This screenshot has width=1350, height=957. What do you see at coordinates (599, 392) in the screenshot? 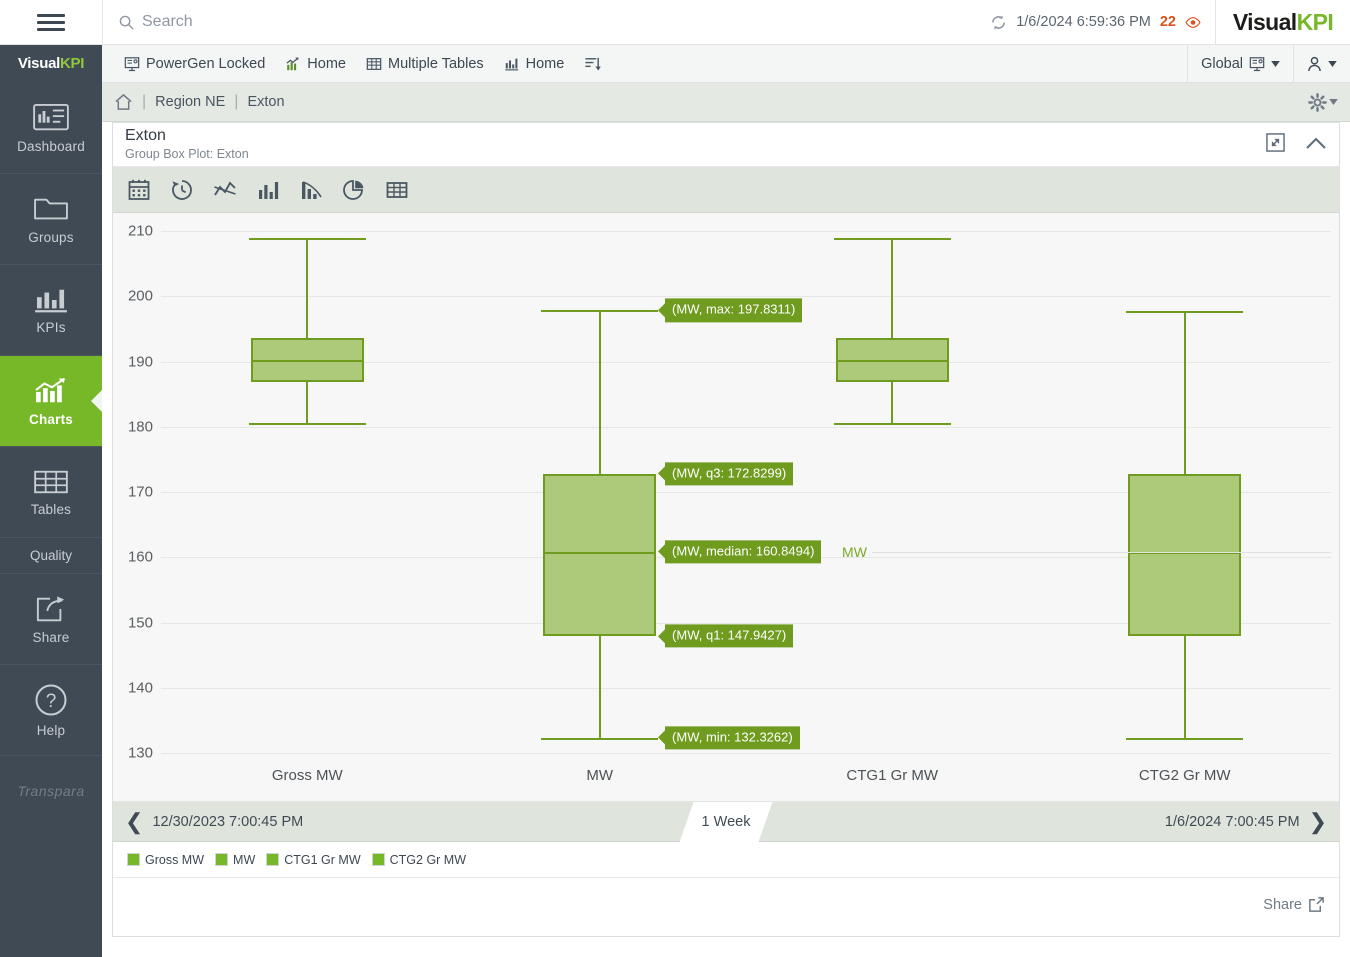
I see `whisker-upper` at bounding box center [599, 392].